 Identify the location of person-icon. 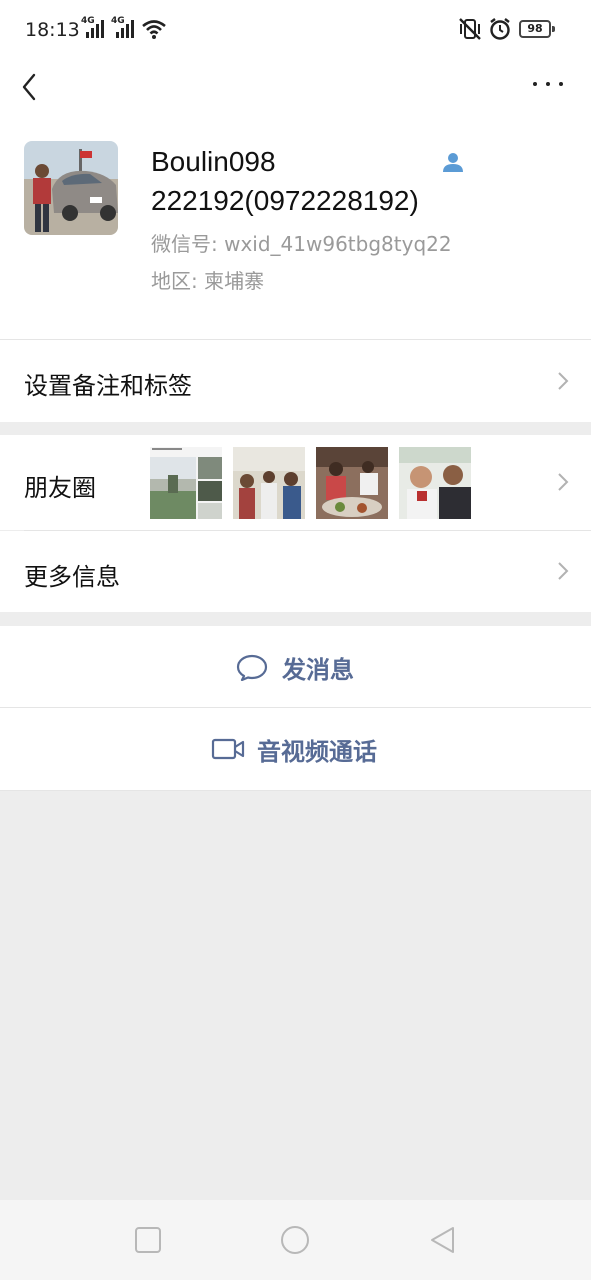
(453, 162).